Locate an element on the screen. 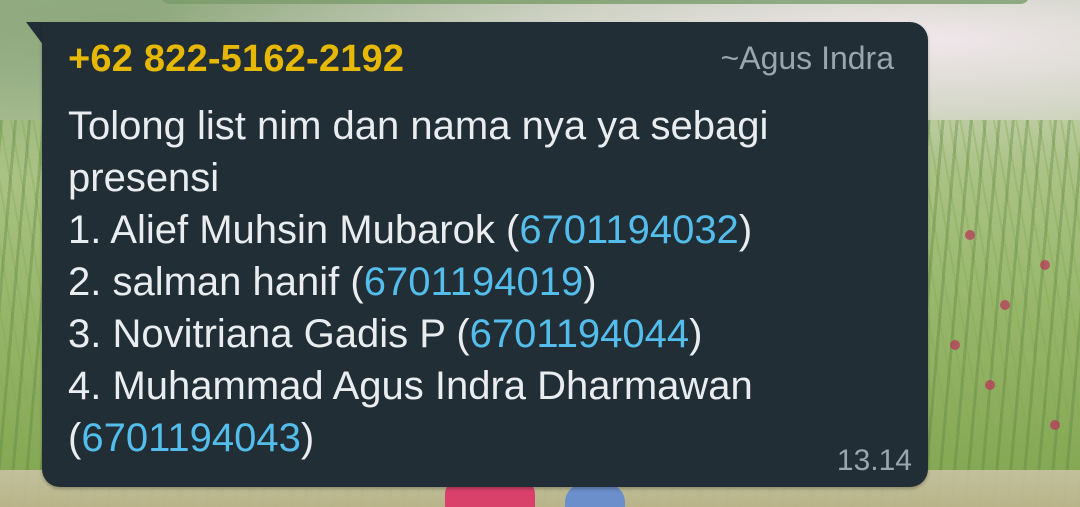 The height and width of the screenshot is (507, 1080). previous-message-bubble is located at coordinates (595, 2).